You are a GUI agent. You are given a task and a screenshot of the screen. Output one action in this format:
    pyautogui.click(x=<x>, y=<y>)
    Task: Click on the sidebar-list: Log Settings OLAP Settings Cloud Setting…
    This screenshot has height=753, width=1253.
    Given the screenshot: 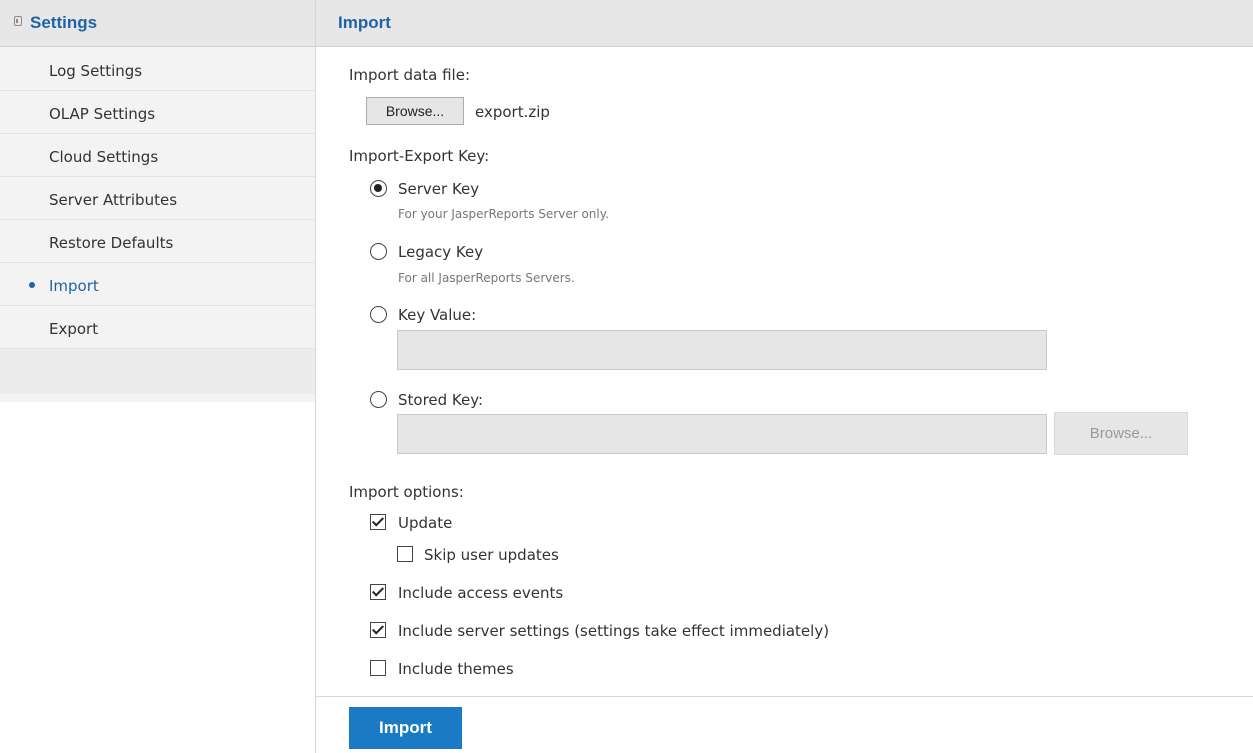 What is the action you would take?
    pyautogui.click(x=157, y=221)
    